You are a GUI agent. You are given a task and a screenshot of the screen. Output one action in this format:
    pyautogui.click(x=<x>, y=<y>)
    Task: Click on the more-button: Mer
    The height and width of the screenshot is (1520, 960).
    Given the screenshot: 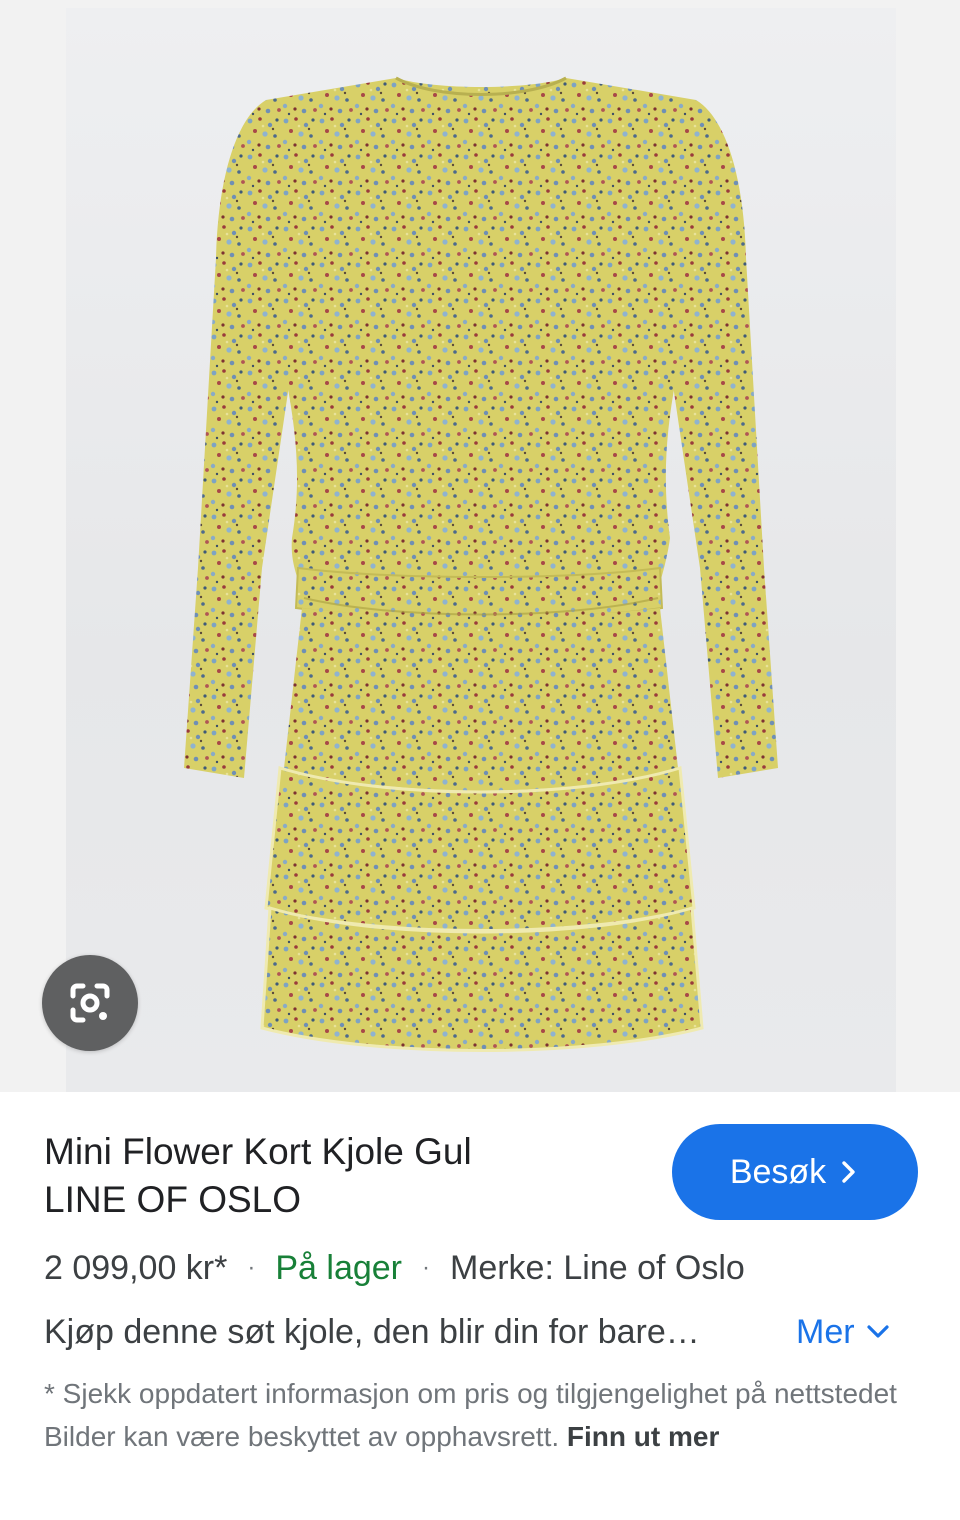 What is the action you would take?
    pyautogui.click(x=843, y=1332)
    